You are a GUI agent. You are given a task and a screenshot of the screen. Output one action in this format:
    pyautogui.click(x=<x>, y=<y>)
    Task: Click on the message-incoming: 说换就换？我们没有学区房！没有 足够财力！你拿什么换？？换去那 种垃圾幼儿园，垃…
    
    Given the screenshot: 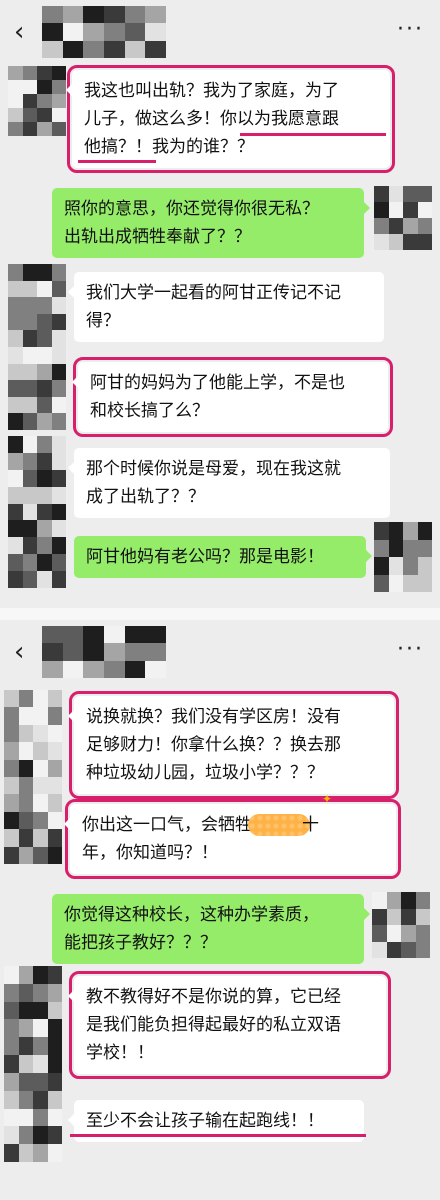 What is the action you would take?
    pyautogui.click(x=233, y=745)
    